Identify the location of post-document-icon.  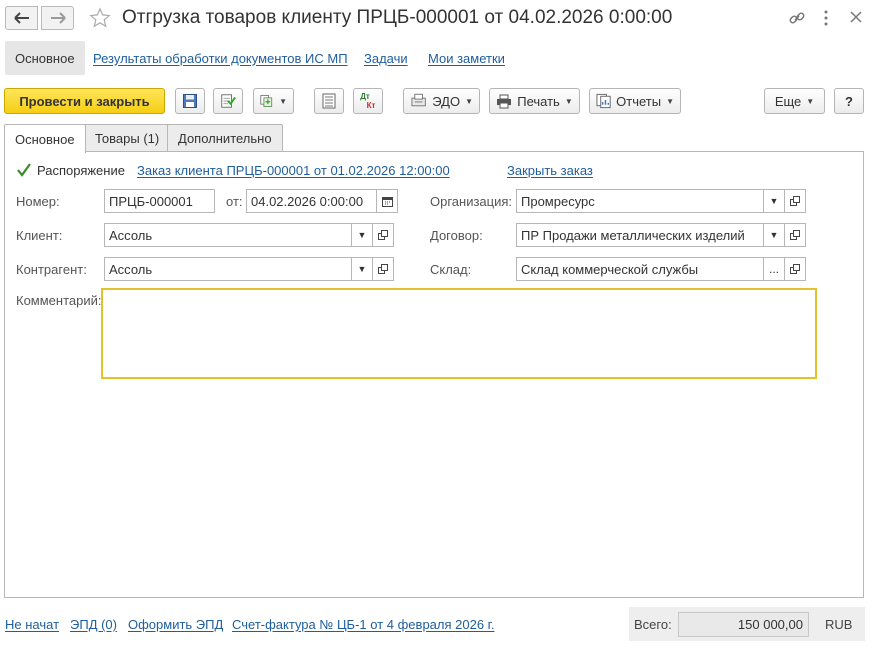
(228, 101).